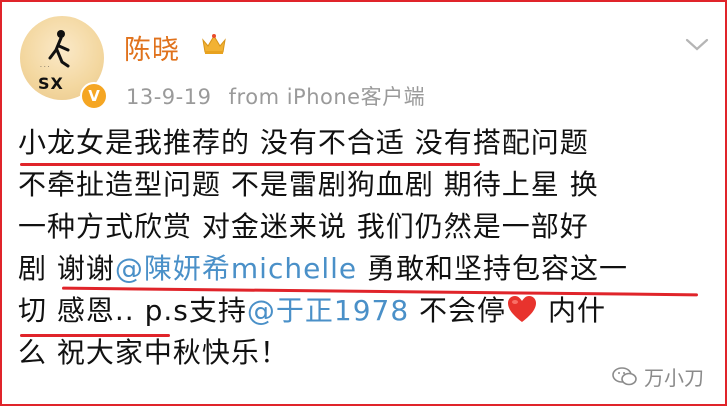 The image size is (727, 406). What do you see at coordinates (327, 97) in the screenshot?
I see `post-source: from iPhone客户端` at bounding box center [327, 97].